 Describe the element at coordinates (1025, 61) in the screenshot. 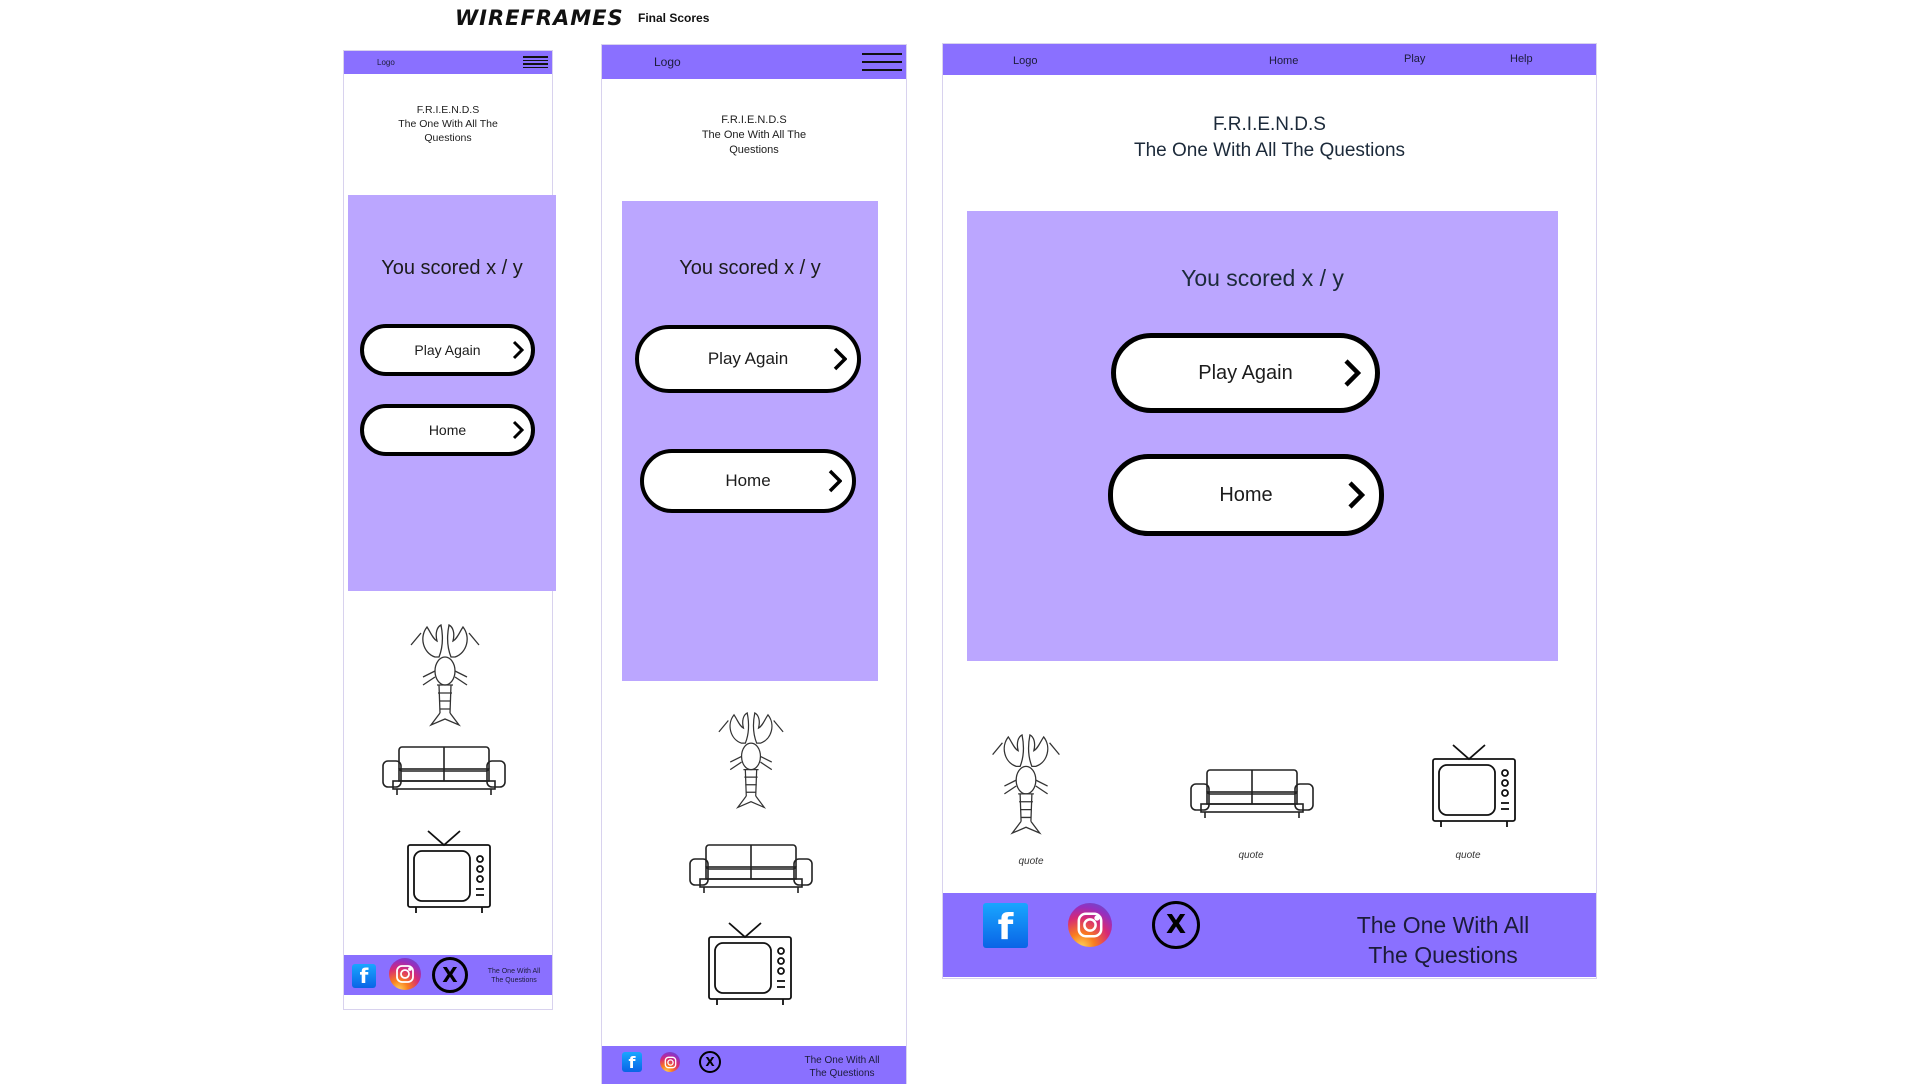

I see `desktop-logo: Logo` at that location.